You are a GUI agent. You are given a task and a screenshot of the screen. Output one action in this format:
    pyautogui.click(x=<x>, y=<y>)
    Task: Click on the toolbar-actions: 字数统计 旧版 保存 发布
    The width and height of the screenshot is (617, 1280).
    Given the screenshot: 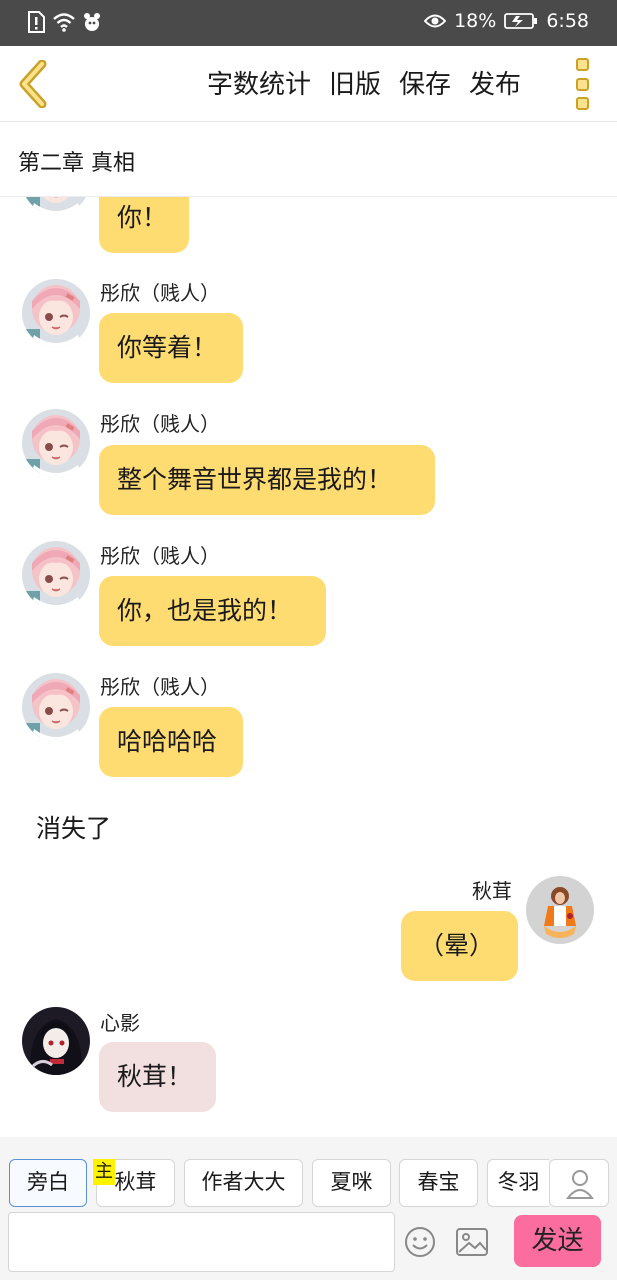 What is the action you would take?
    pyautogui.click(x=364, y=82)
    